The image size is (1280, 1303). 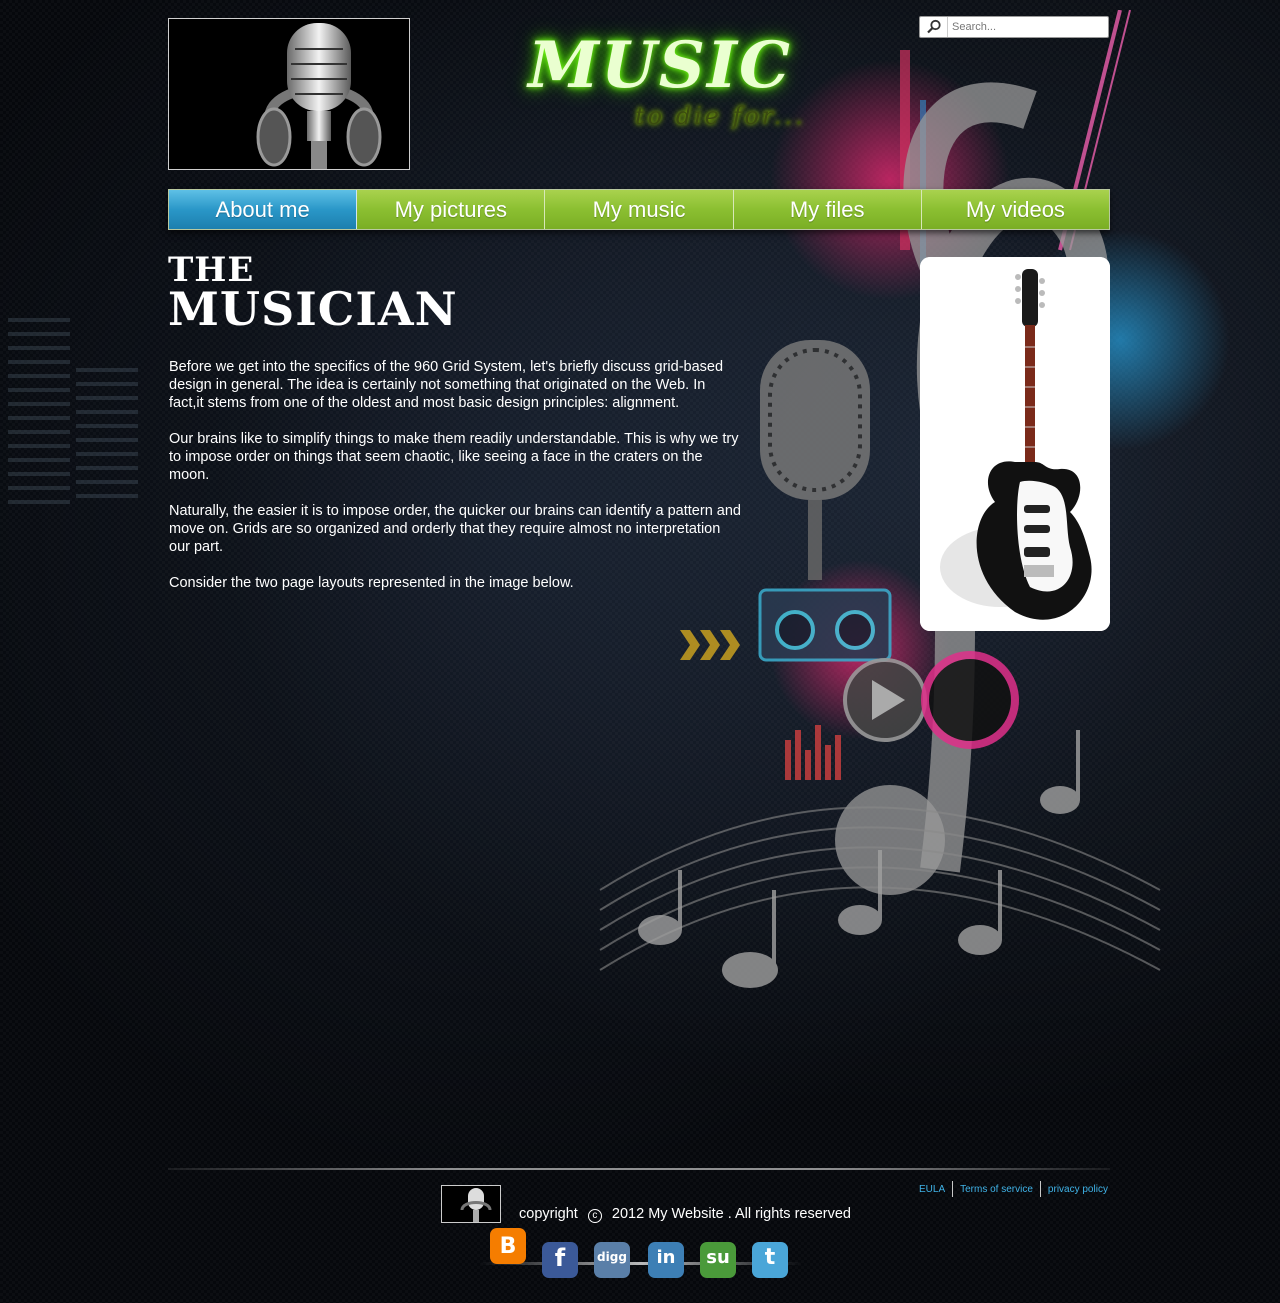 I want to click on search-icon, so click(x=934, y=27).